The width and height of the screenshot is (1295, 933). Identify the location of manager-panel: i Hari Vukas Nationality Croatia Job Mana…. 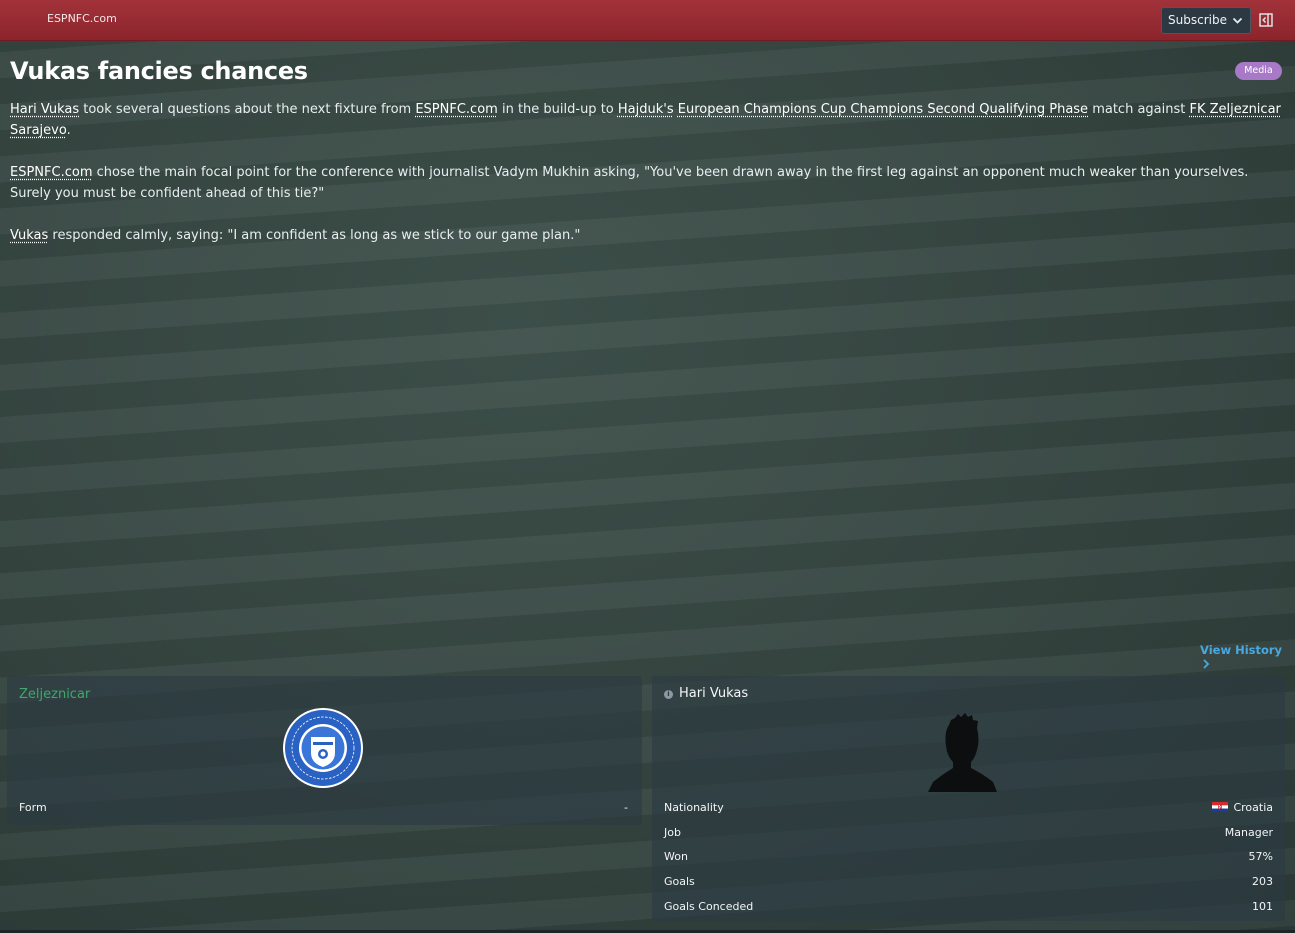
(968, 798).